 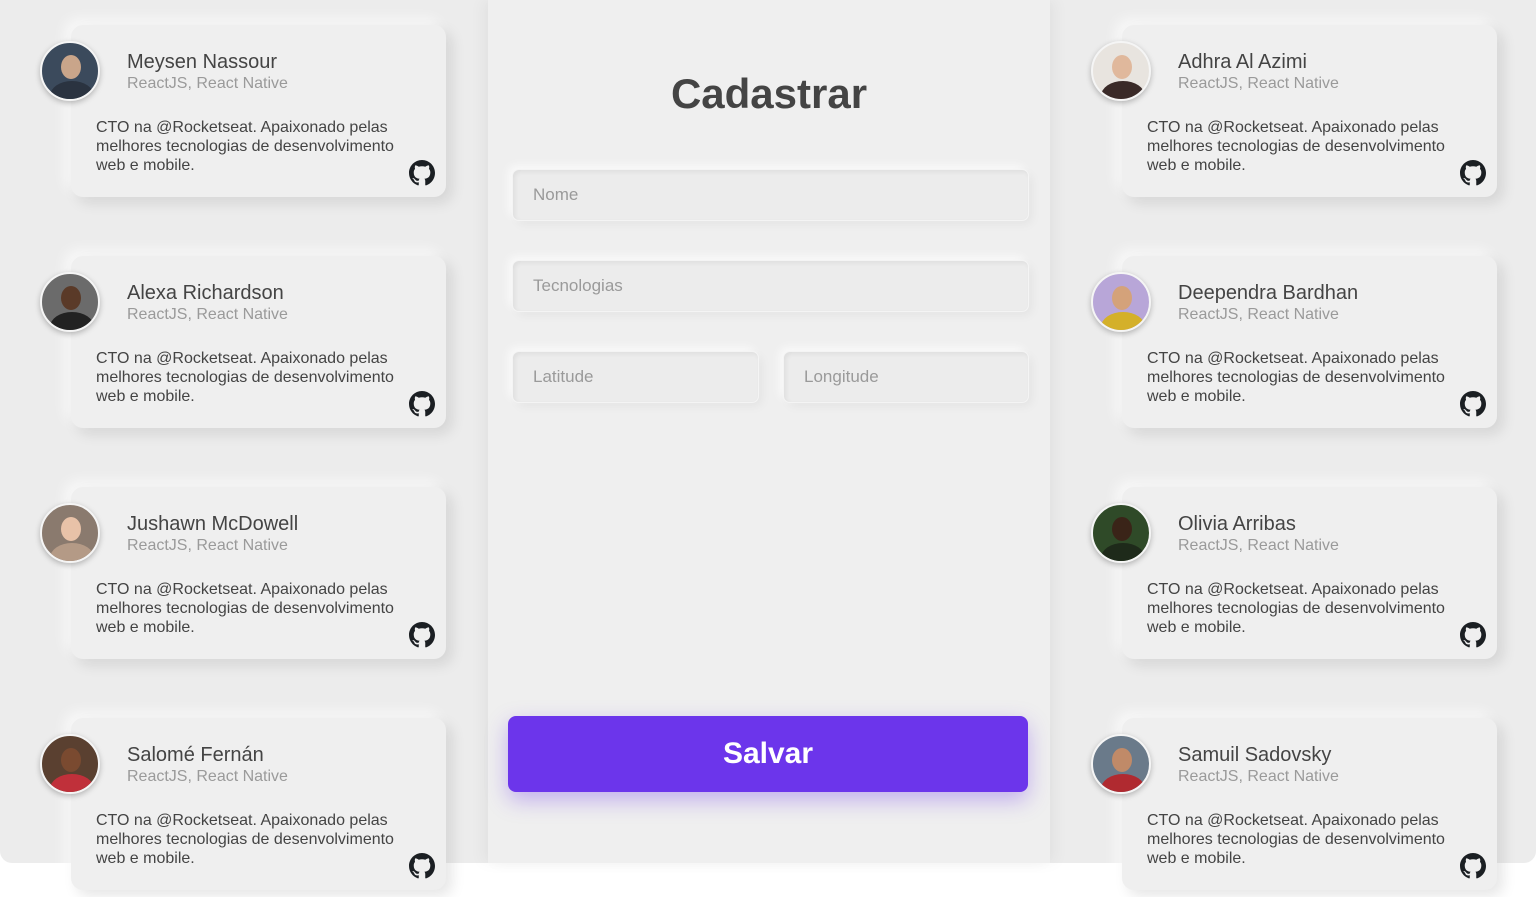 What do you see at coordinates (906, 377) in the screenshot?
I see `longitude-input` at bounding box center [906, 377].